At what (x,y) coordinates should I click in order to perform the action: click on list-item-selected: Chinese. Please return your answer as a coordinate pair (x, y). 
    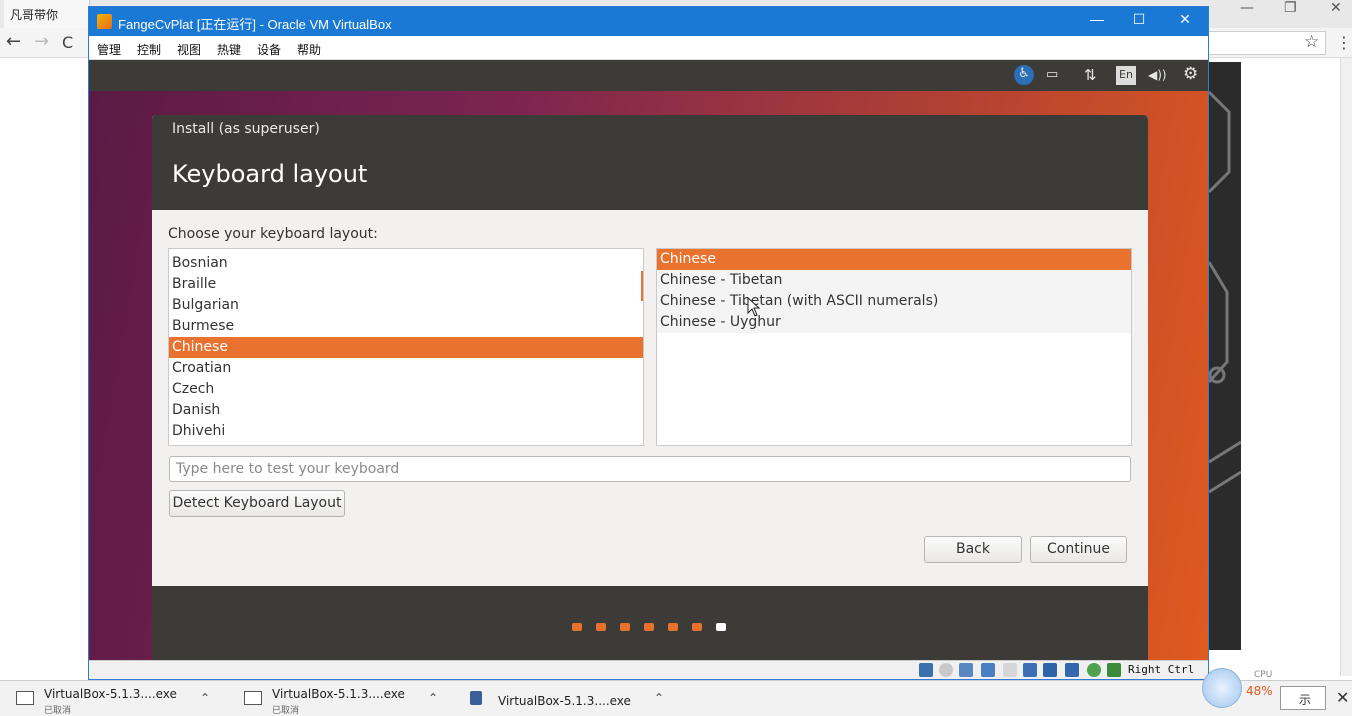
    Looking at the image, I should click on (406, 347).